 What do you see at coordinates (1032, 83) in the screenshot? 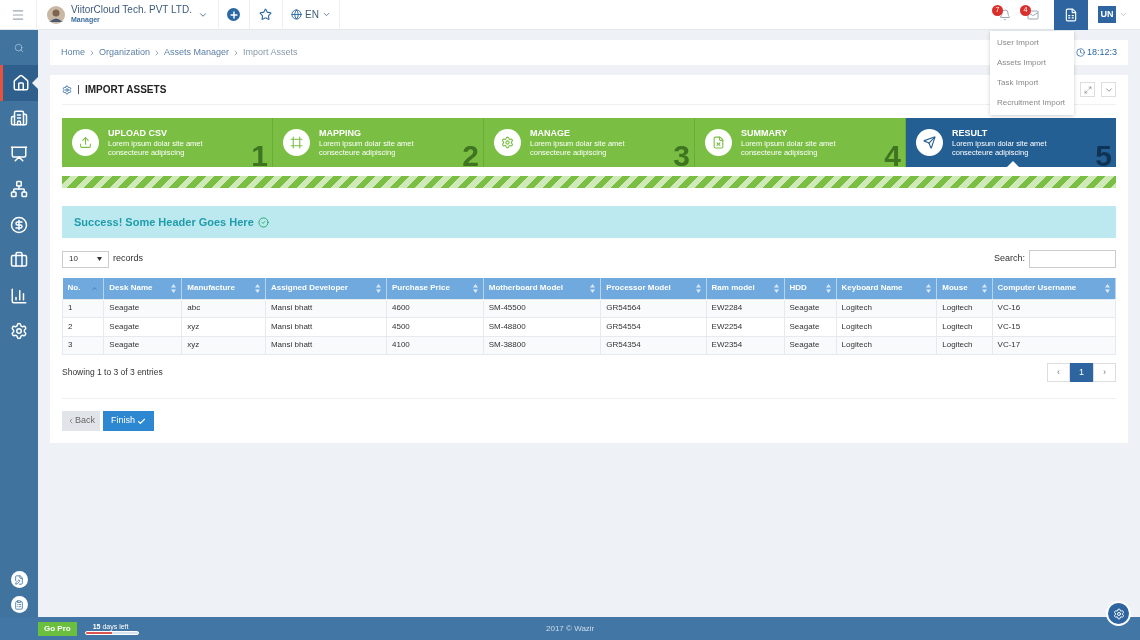
I see `menu-item: Task Import` at bounding box center [1032, 83].